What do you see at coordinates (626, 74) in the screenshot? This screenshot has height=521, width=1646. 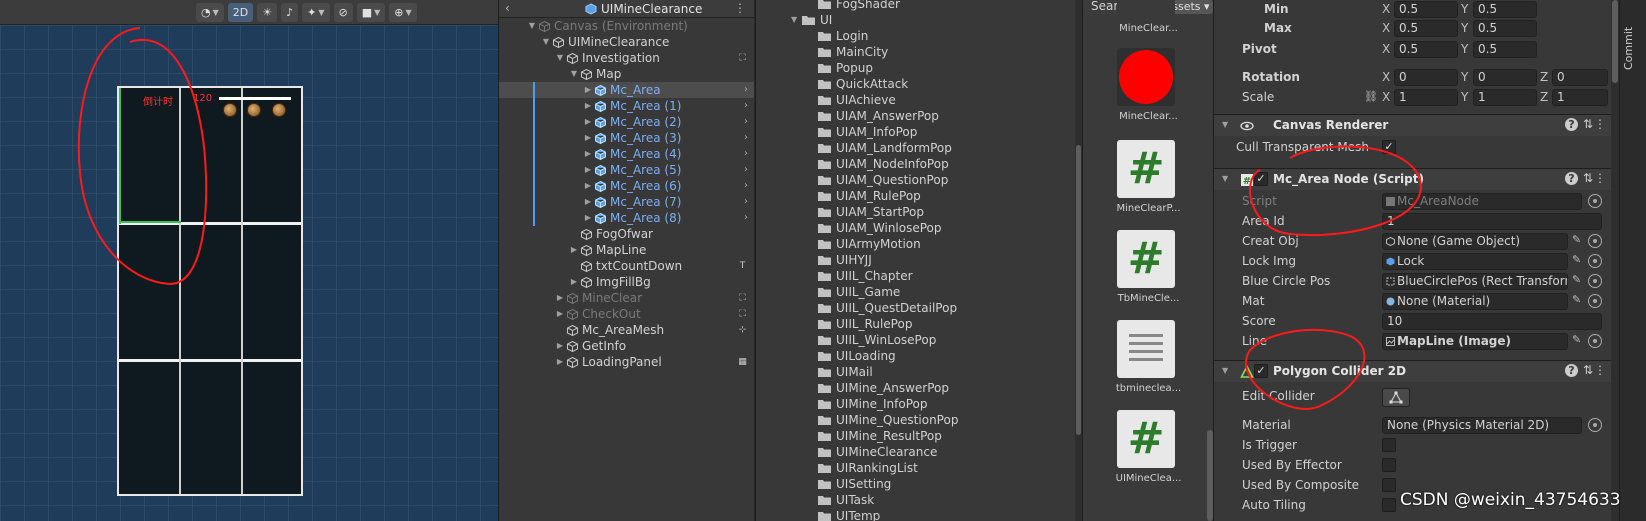 I see `hierarchy-row: ▼ Map` at bounding box center [626, 74].